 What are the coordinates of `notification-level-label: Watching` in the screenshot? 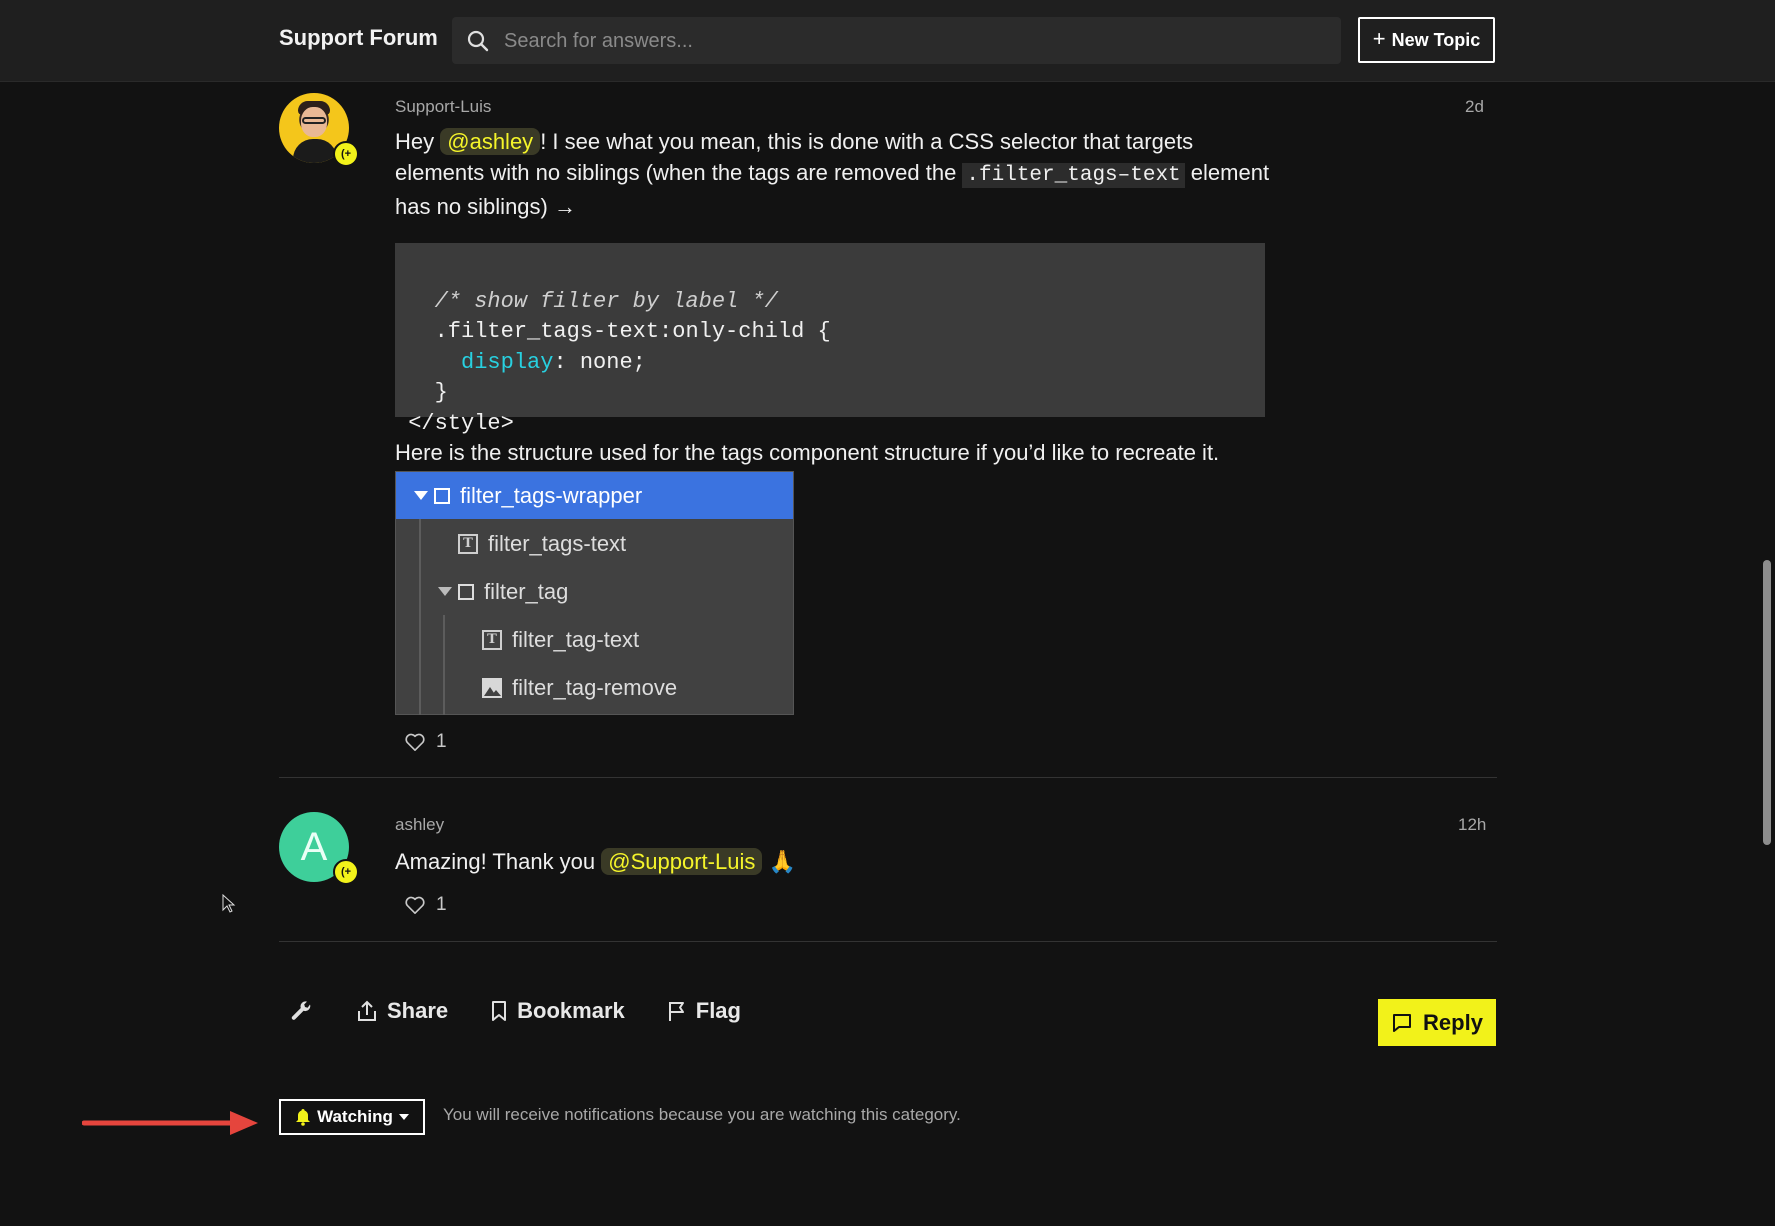 It's located at (355, 1116).